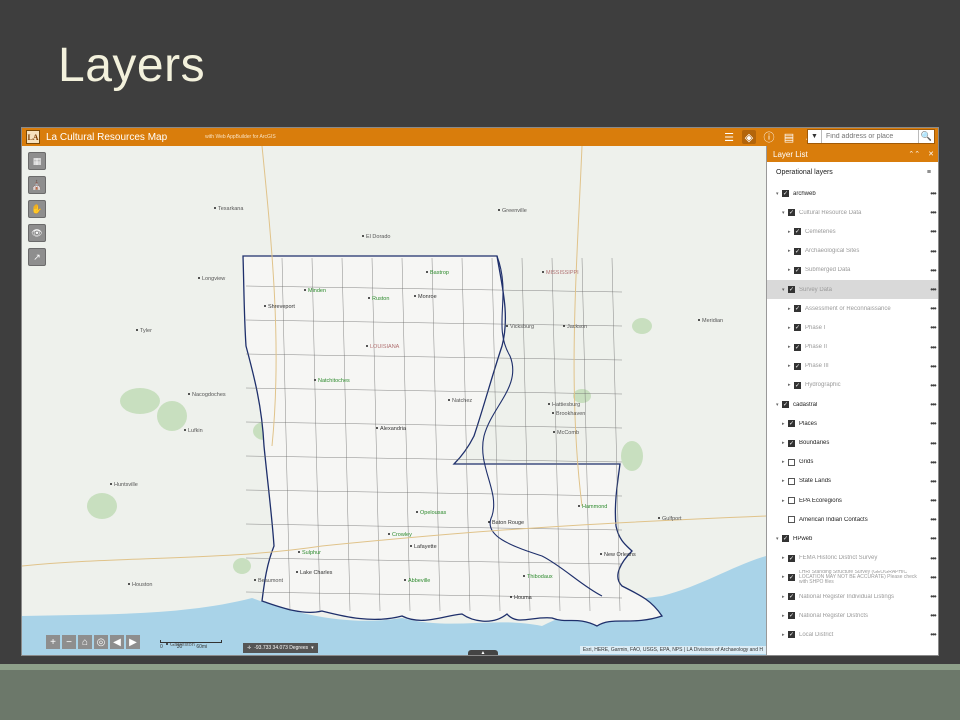  What do you see at coordinates (117, 642) in the screenshot?
I see `previous-extent-button: ◀` at bounding box center [117, 642].